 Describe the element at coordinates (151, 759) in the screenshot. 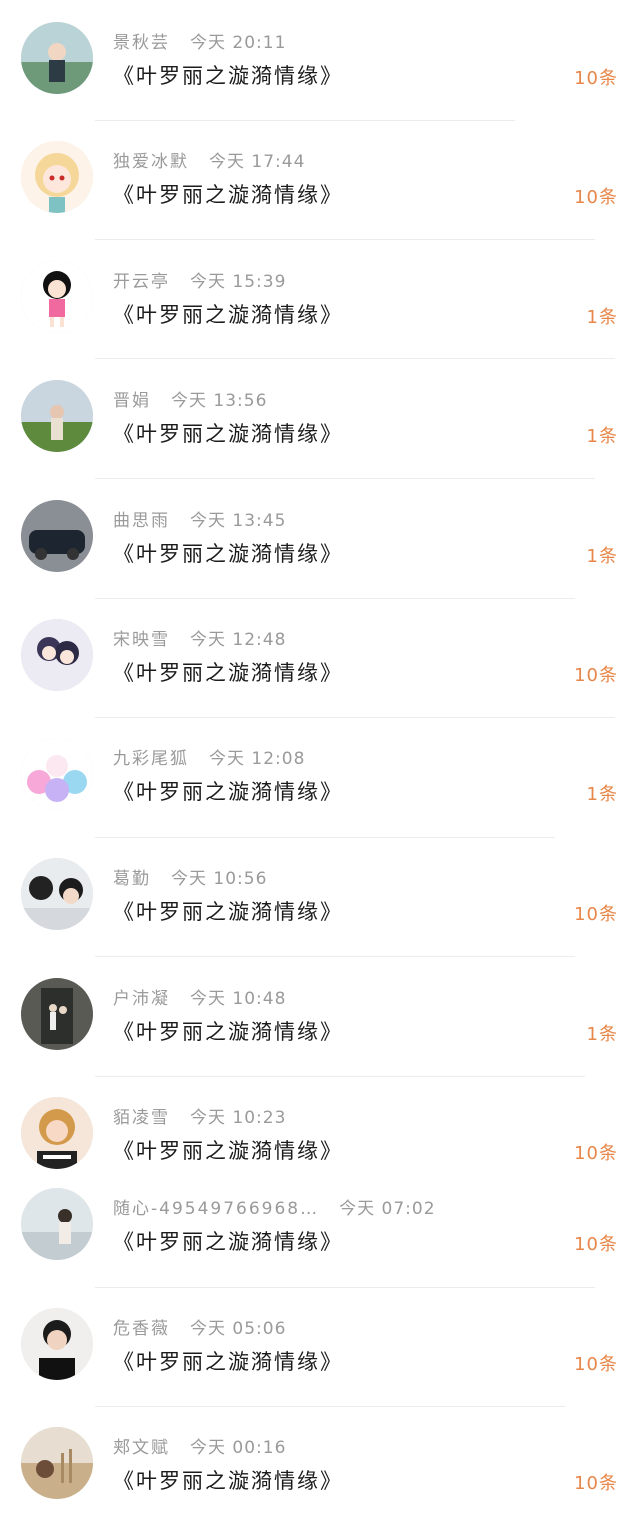

I see `sender-name: 九彩尾狐` at that location.